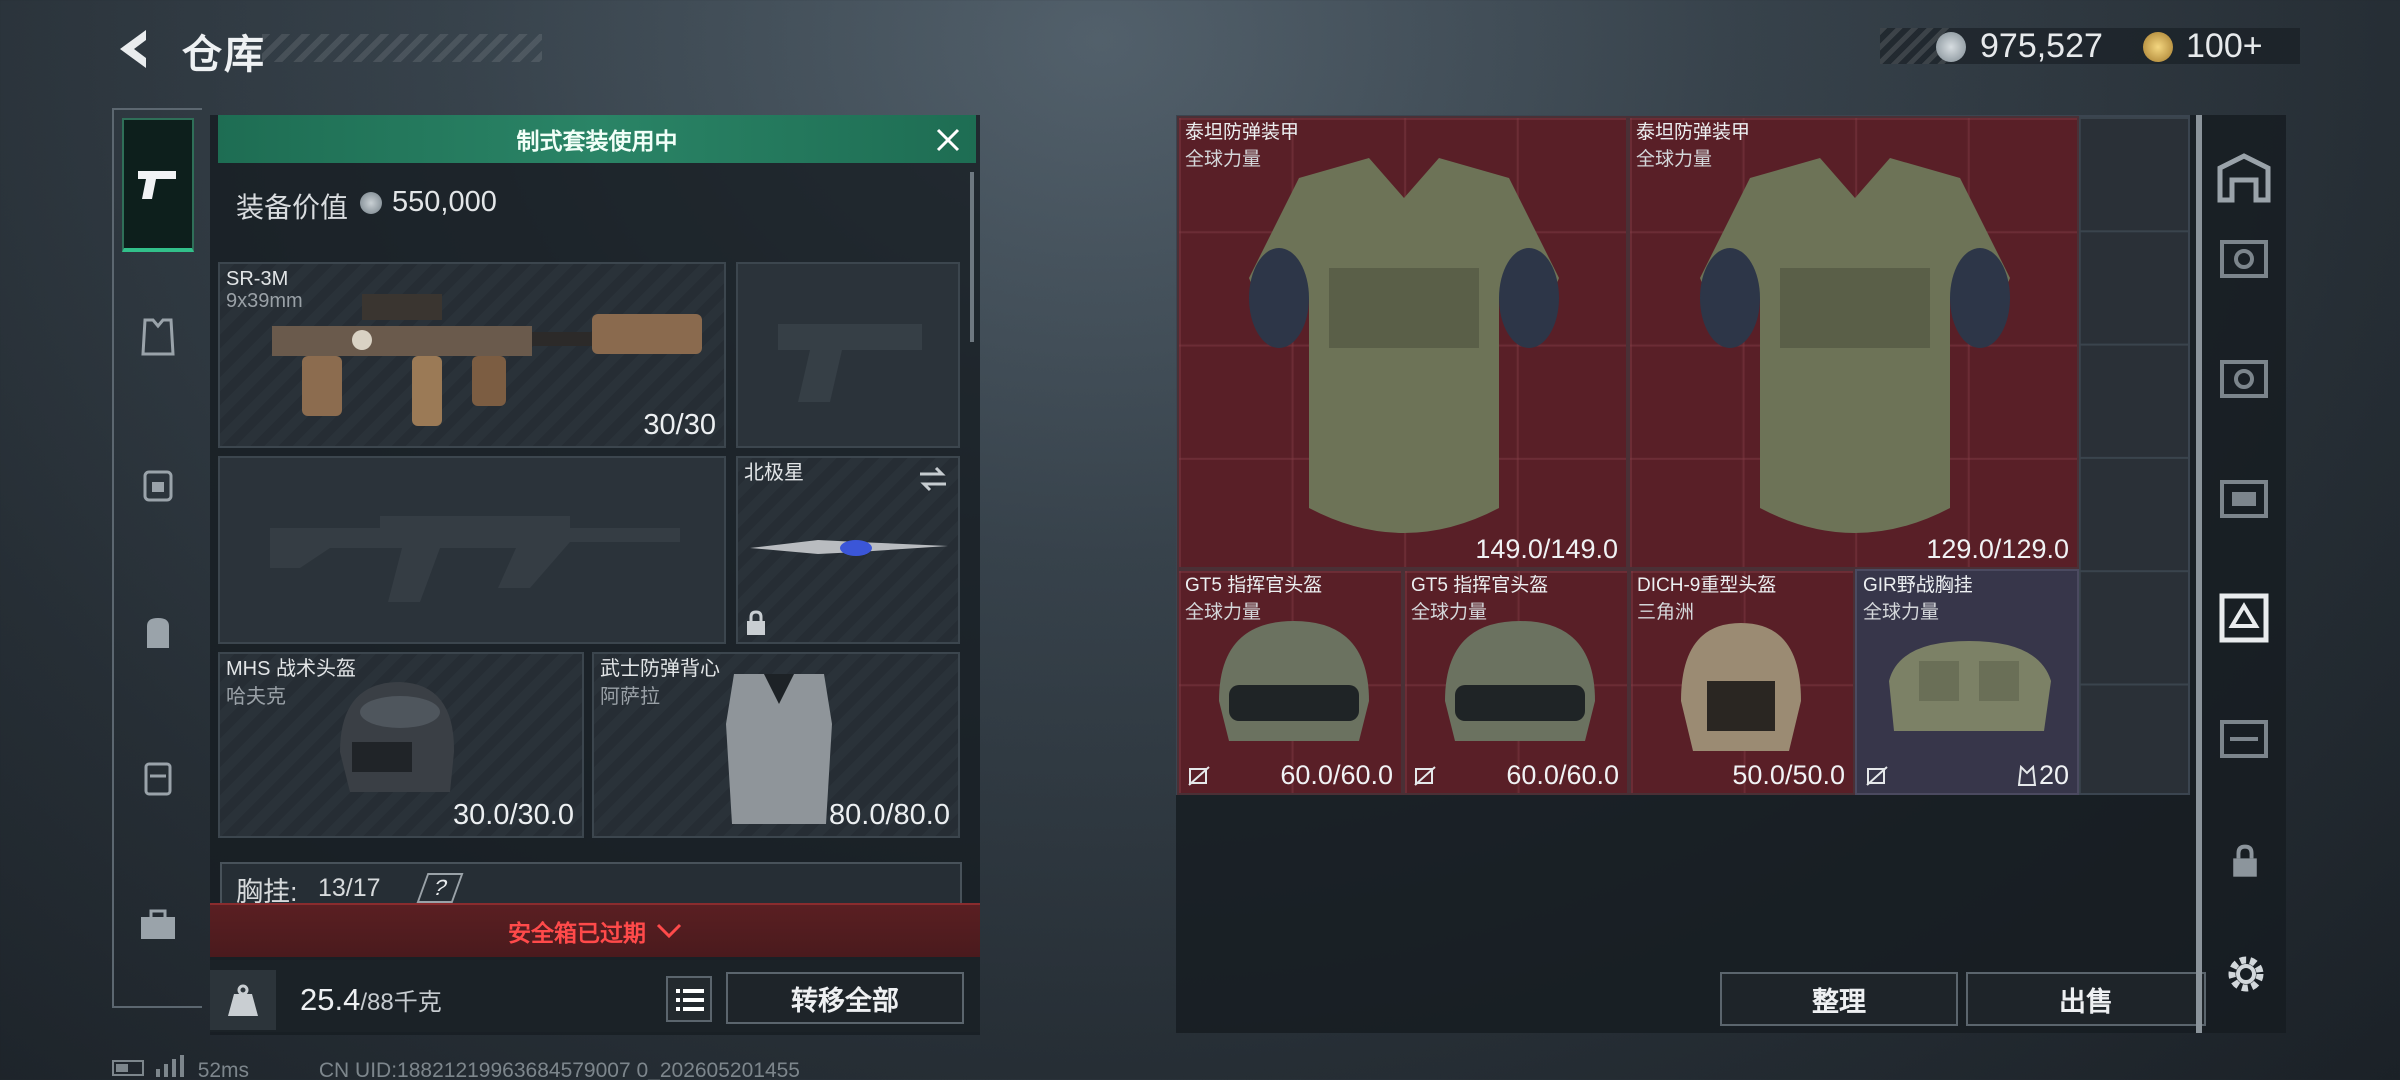  What do you see at coordinates (135, 49) in the screenshot?
I see `back-arrow-icon` at bounding box center [135, 49].